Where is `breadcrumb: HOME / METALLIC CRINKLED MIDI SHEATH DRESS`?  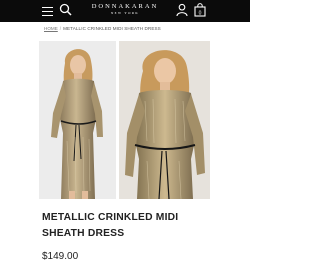 breadcrumb: HOME / METALLIC CRINKLED MIDI SHEATH DRESS is located at coordinates (102, 29).